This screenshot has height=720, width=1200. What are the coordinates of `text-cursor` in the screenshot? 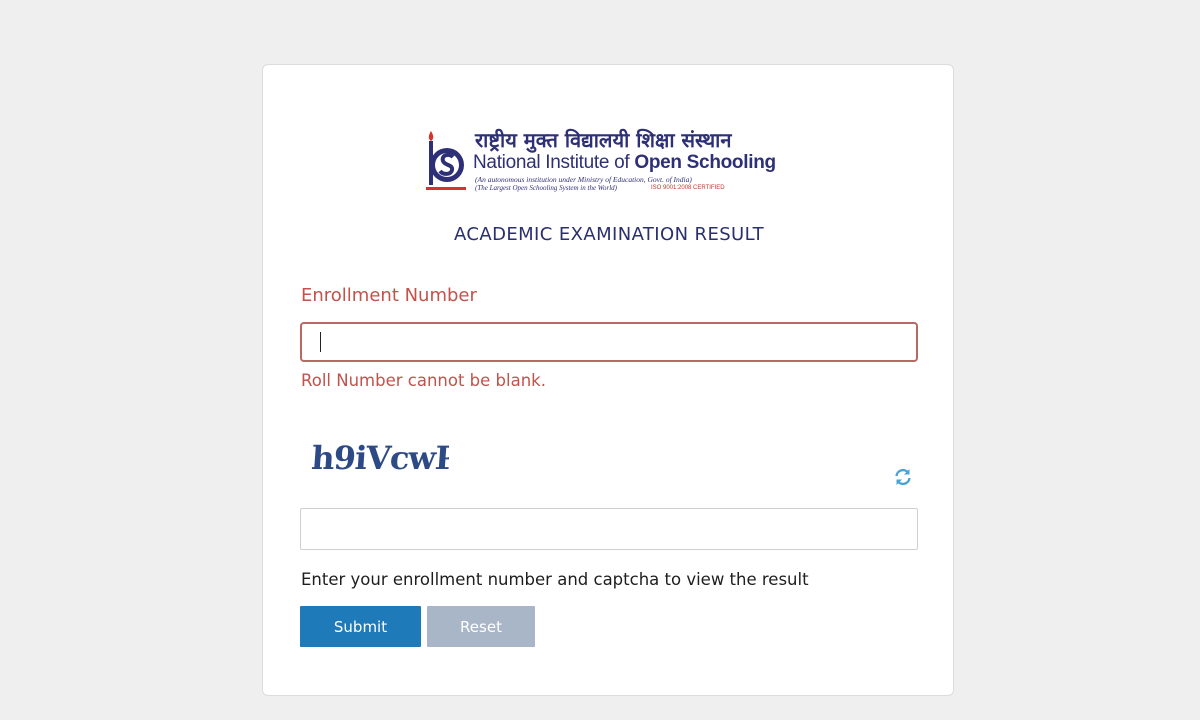 It's located at (320, 342).